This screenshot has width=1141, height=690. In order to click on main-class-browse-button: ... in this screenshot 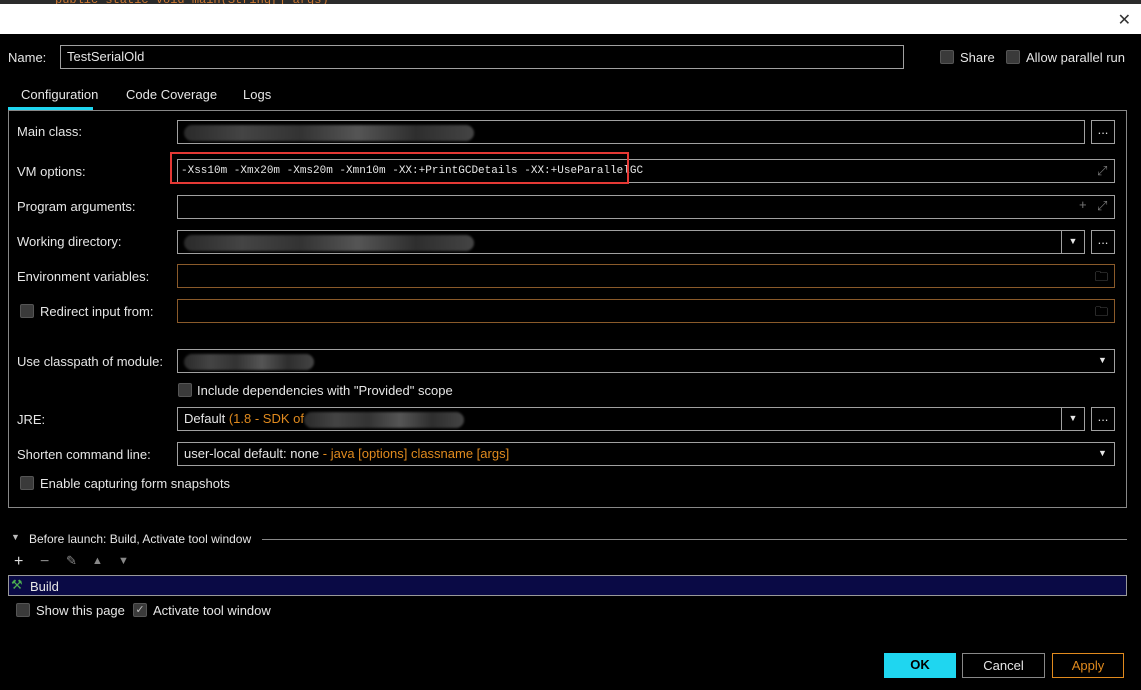, I will do `click(1103, 132)`.